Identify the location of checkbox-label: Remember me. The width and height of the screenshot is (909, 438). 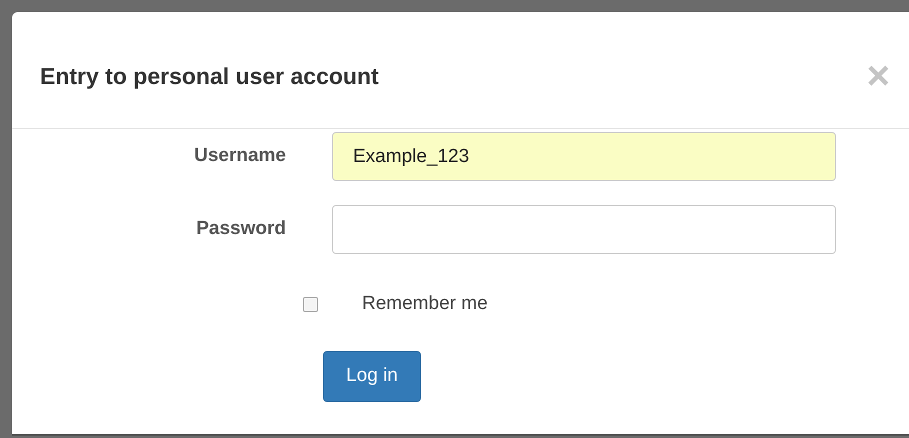
(425, 304).